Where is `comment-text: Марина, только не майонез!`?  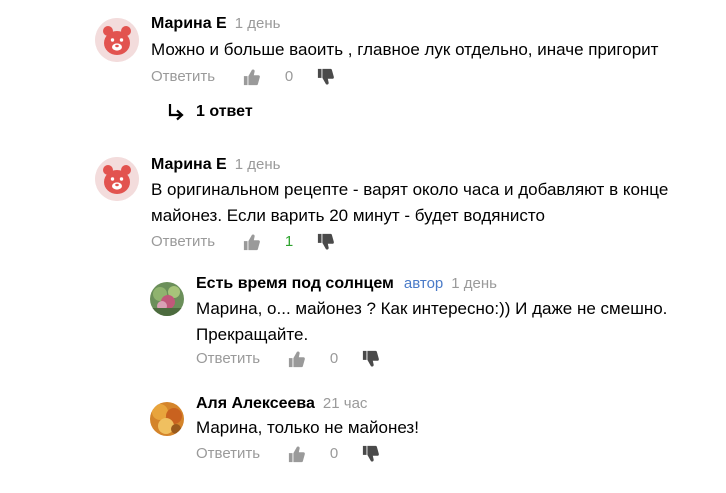 comment-text: Марина, только не майонез! is located at coordinates (307, 427).